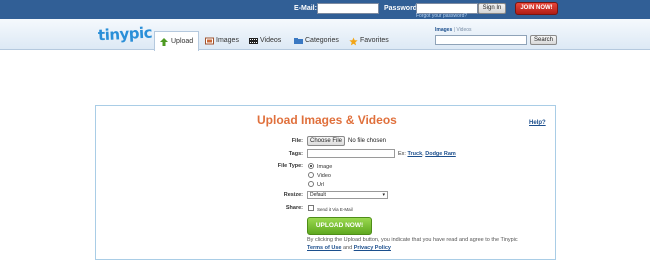  I want to click on file-status: No file chosen, so click(367, 141).